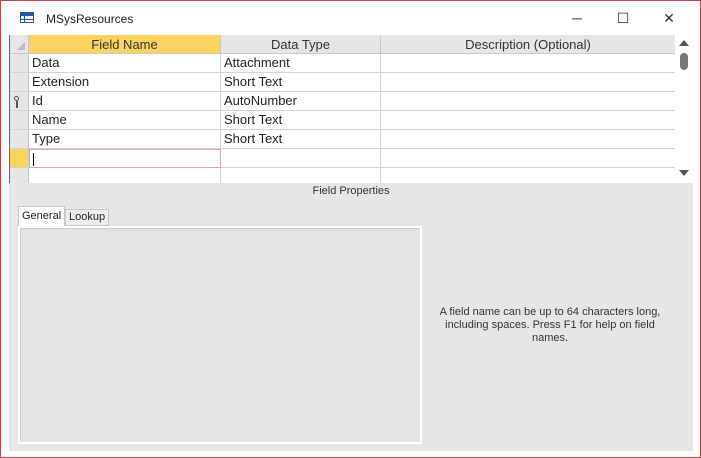  Describe the element at coordinates (684, 61) in the screenshot. I see `scroll-thumb` at that location.